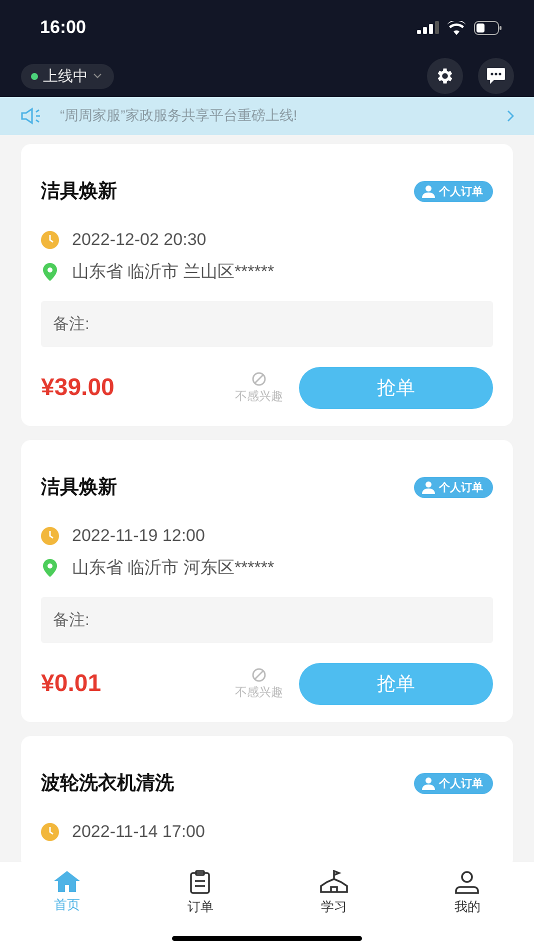 The width and height of the screenshot is (534, 950). Describe the element at coordinates (31, 116) in the screenshot. I see `speaker-icon` at that location.